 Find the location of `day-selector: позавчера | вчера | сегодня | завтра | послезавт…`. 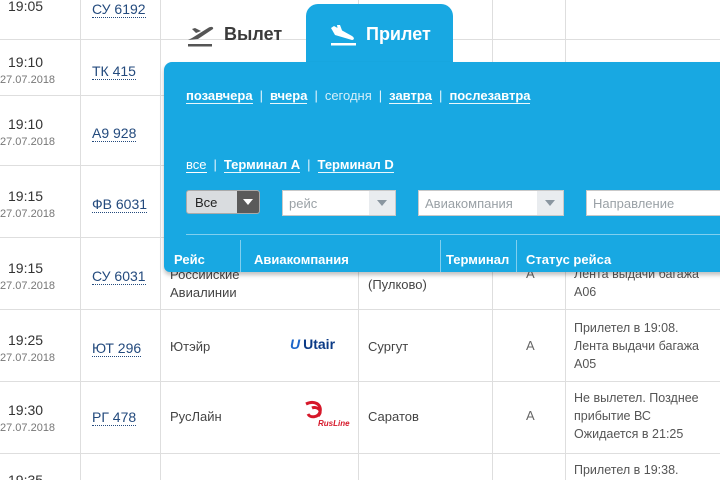

day-selector: позавчера | вчера | сегодня | завтра | послезавт… is located at coordinates (358, 96).